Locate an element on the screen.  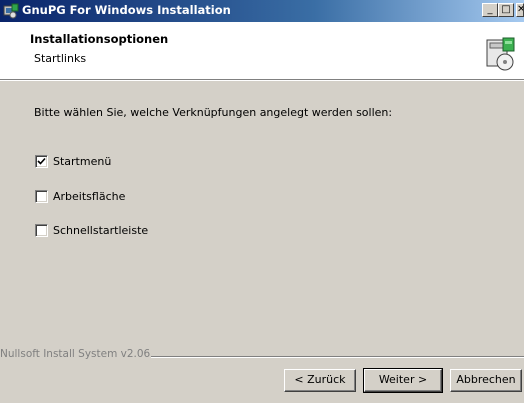
minimize-icon: _ is located at coordinates (490, 9).